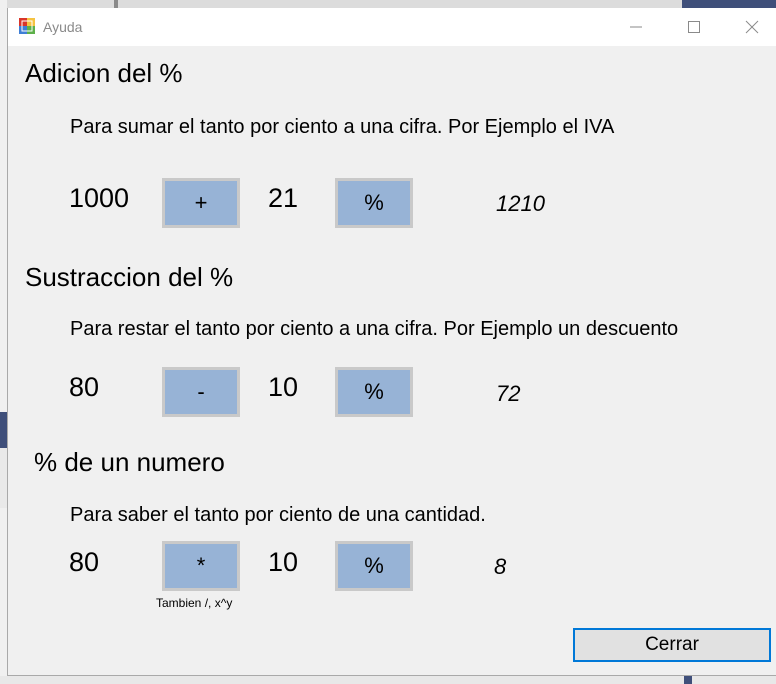 This screenshot has height=684, width=776. I want to click on minimize-button, so click(636, 27).